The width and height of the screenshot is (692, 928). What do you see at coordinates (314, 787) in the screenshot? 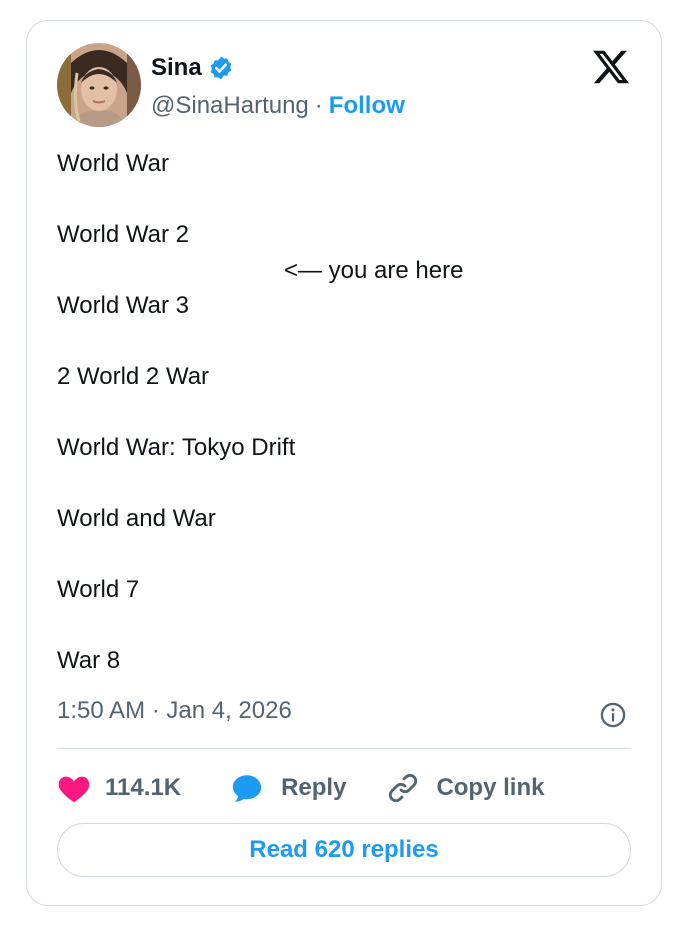
I see `reply-label: Reply` at bounding box center [314, 787].